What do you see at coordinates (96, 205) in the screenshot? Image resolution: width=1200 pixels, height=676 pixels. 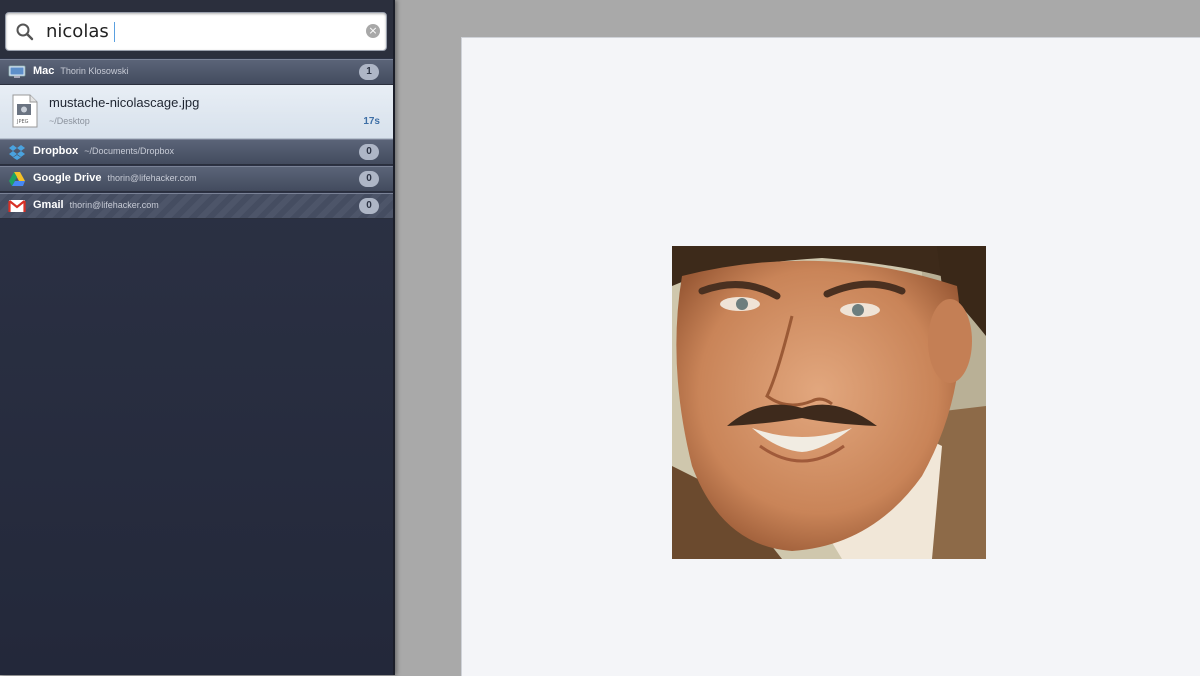 I see `group-label: Gmail thorin@lifehacker.com` at bounding box center [96, 205].